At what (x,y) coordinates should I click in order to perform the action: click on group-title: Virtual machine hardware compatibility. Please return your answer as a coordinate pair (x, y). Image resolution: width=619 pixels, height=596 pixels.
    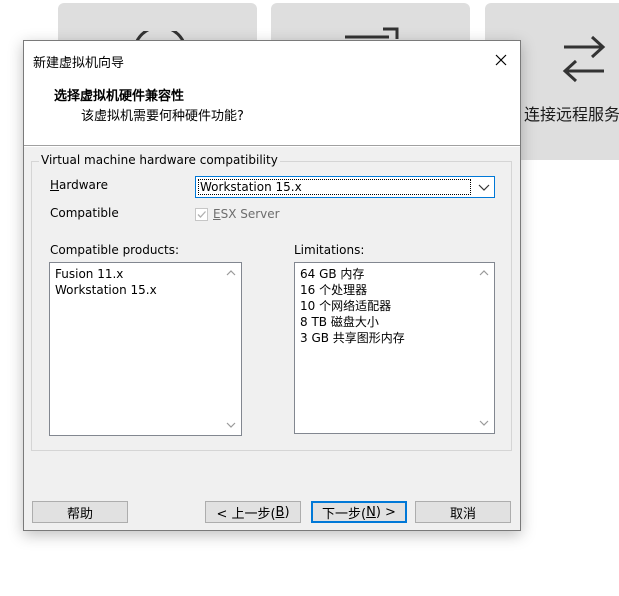
    Looking at the image, I should click on (159, 160).